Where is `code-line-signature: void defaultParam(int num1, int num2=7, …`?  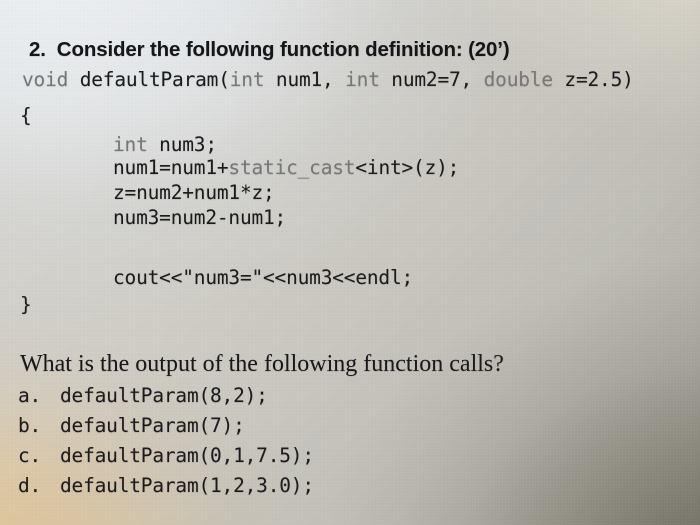 code-line-signature: void defaultParam(int num1, int num2=7, … is located at coordinates (328, 79).